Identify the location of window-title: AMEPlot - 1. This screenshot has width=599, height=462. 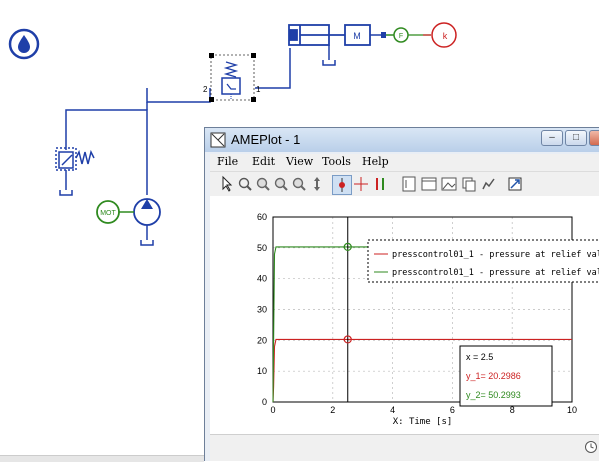
(266, 139).